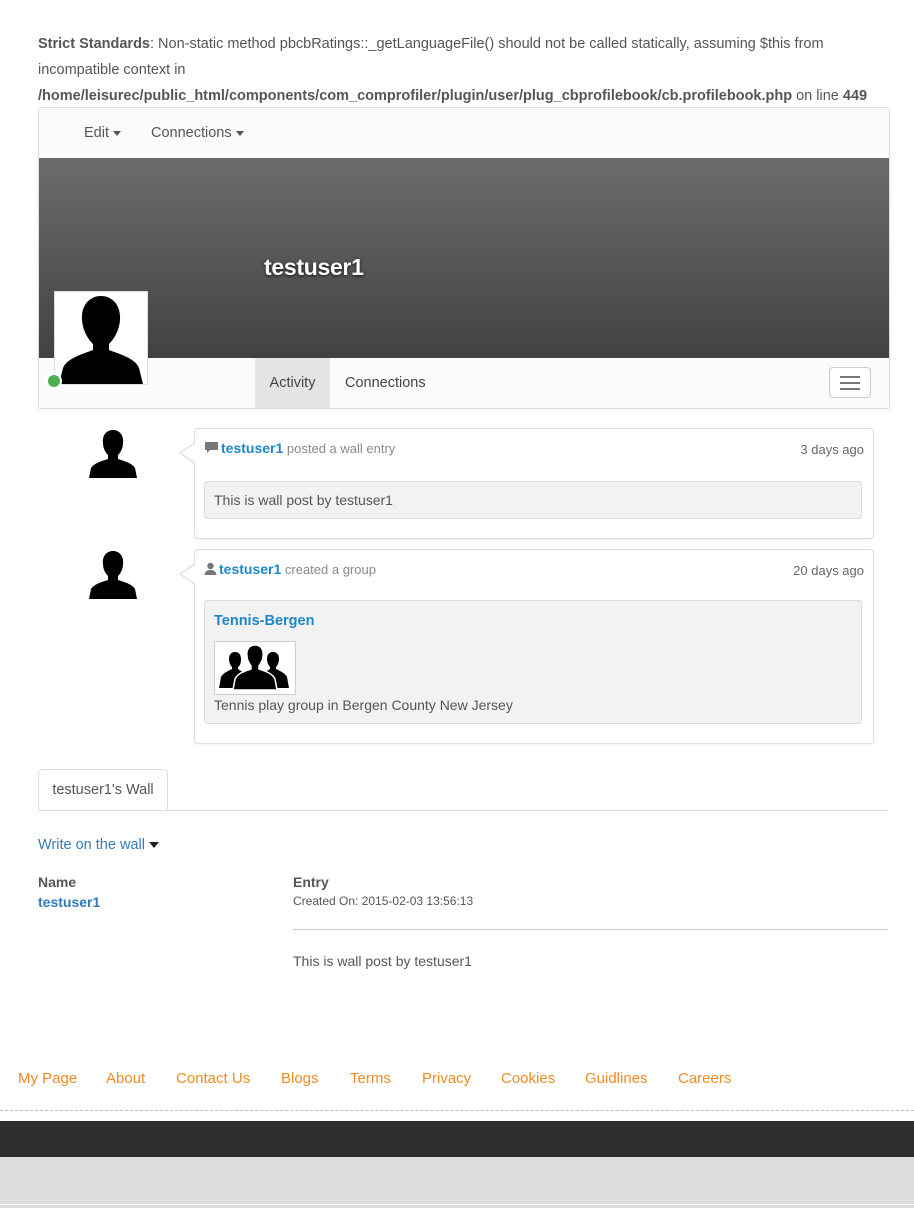 This screenshot has width=914, height=1208. What do you see at coordinates (457, 1182) in the screenshot?
I see `footer-grey-bar` at bounding box center [457, 1182].